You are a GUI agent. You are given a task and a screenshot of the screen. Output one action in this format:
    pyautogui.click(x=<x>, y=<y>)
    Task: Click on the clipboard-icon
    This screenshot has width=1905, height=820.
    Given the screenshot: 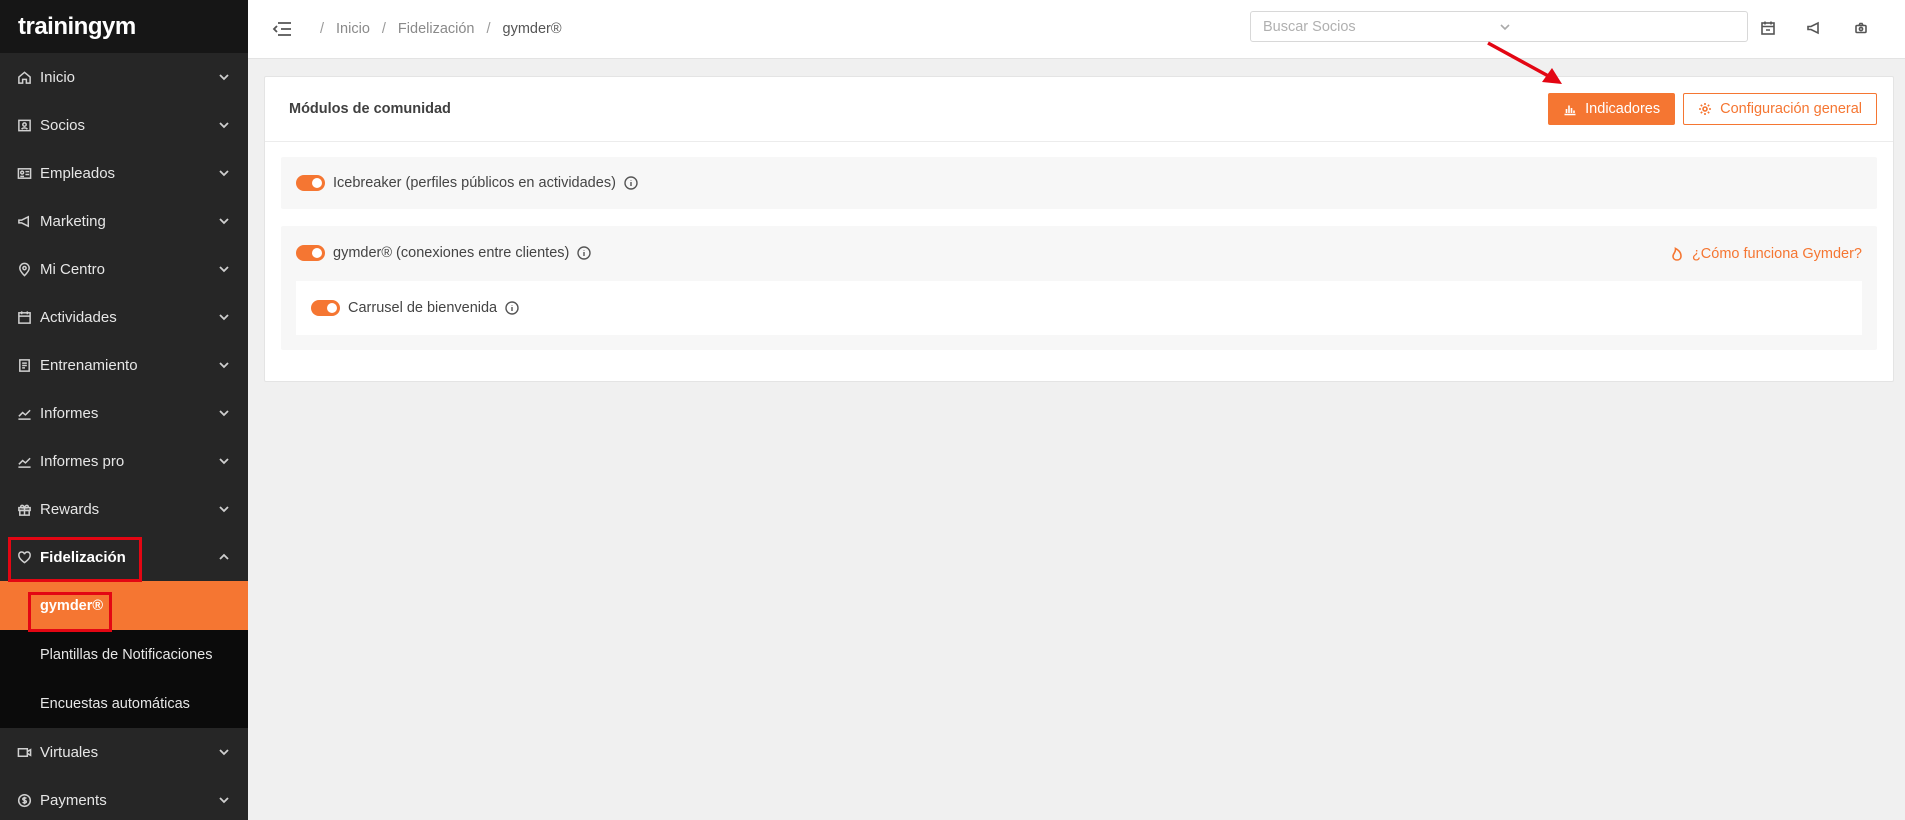 What is the action you would take?
    pyautogui.click(x=24, y=365)
    